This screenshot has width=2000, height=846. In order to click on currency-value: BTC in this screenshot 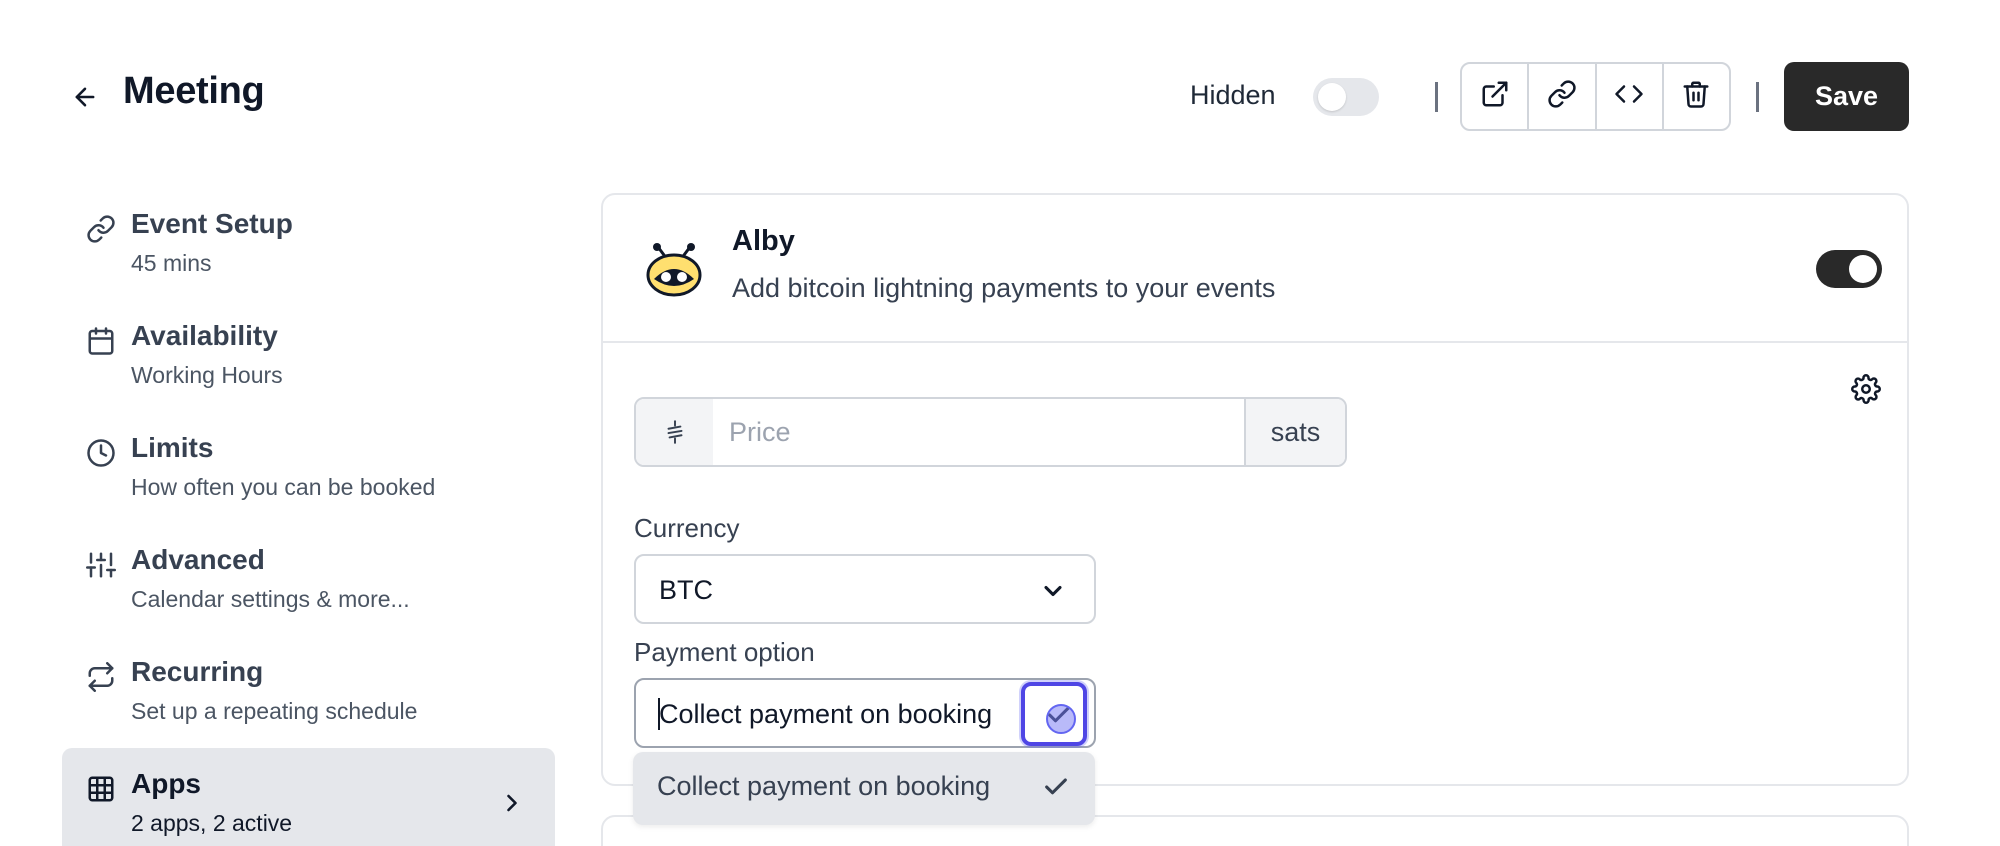, I will do `click(686, 590)`.